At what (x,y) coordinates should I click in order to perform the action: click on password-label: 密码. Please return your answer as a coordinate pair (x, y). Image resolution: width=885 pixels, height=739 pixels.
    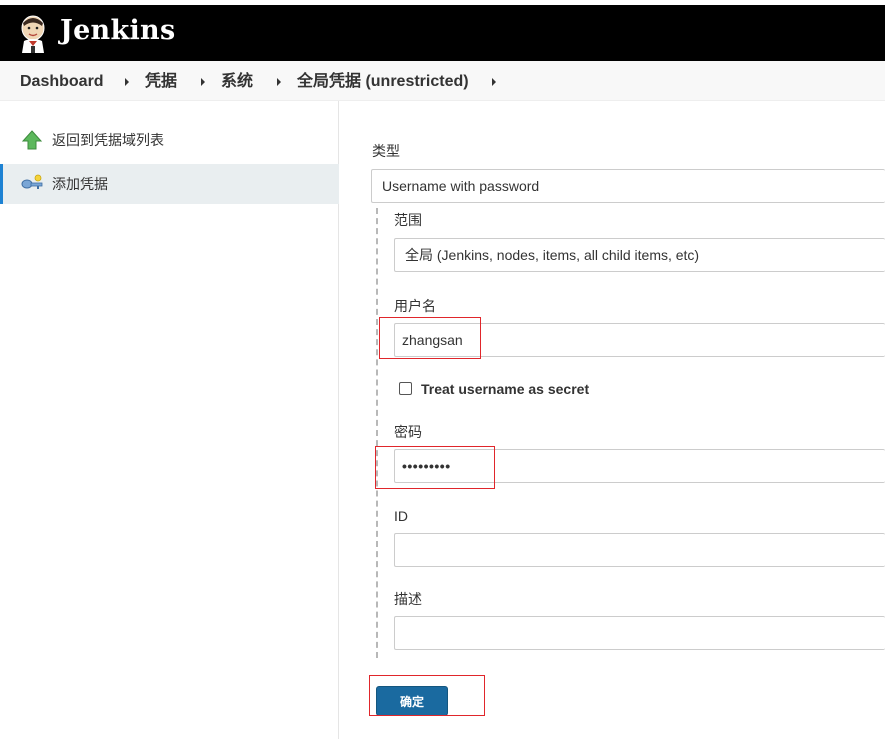
    Looking at the image, I should click on (408, 432).